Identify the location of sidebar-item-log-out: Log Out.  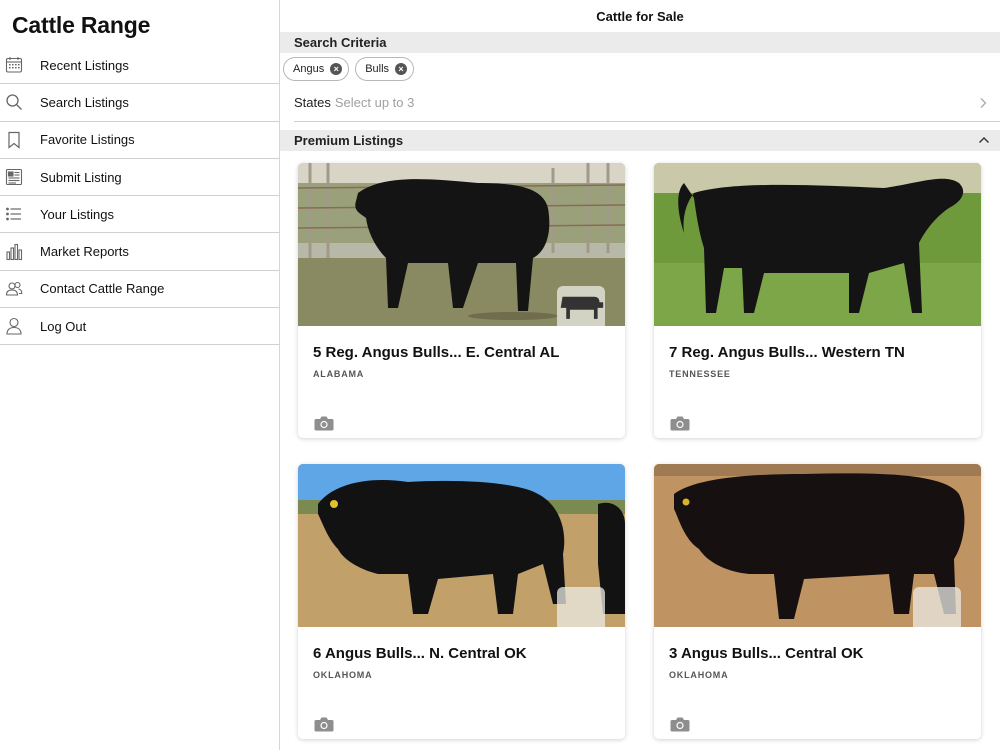
(139, 327).